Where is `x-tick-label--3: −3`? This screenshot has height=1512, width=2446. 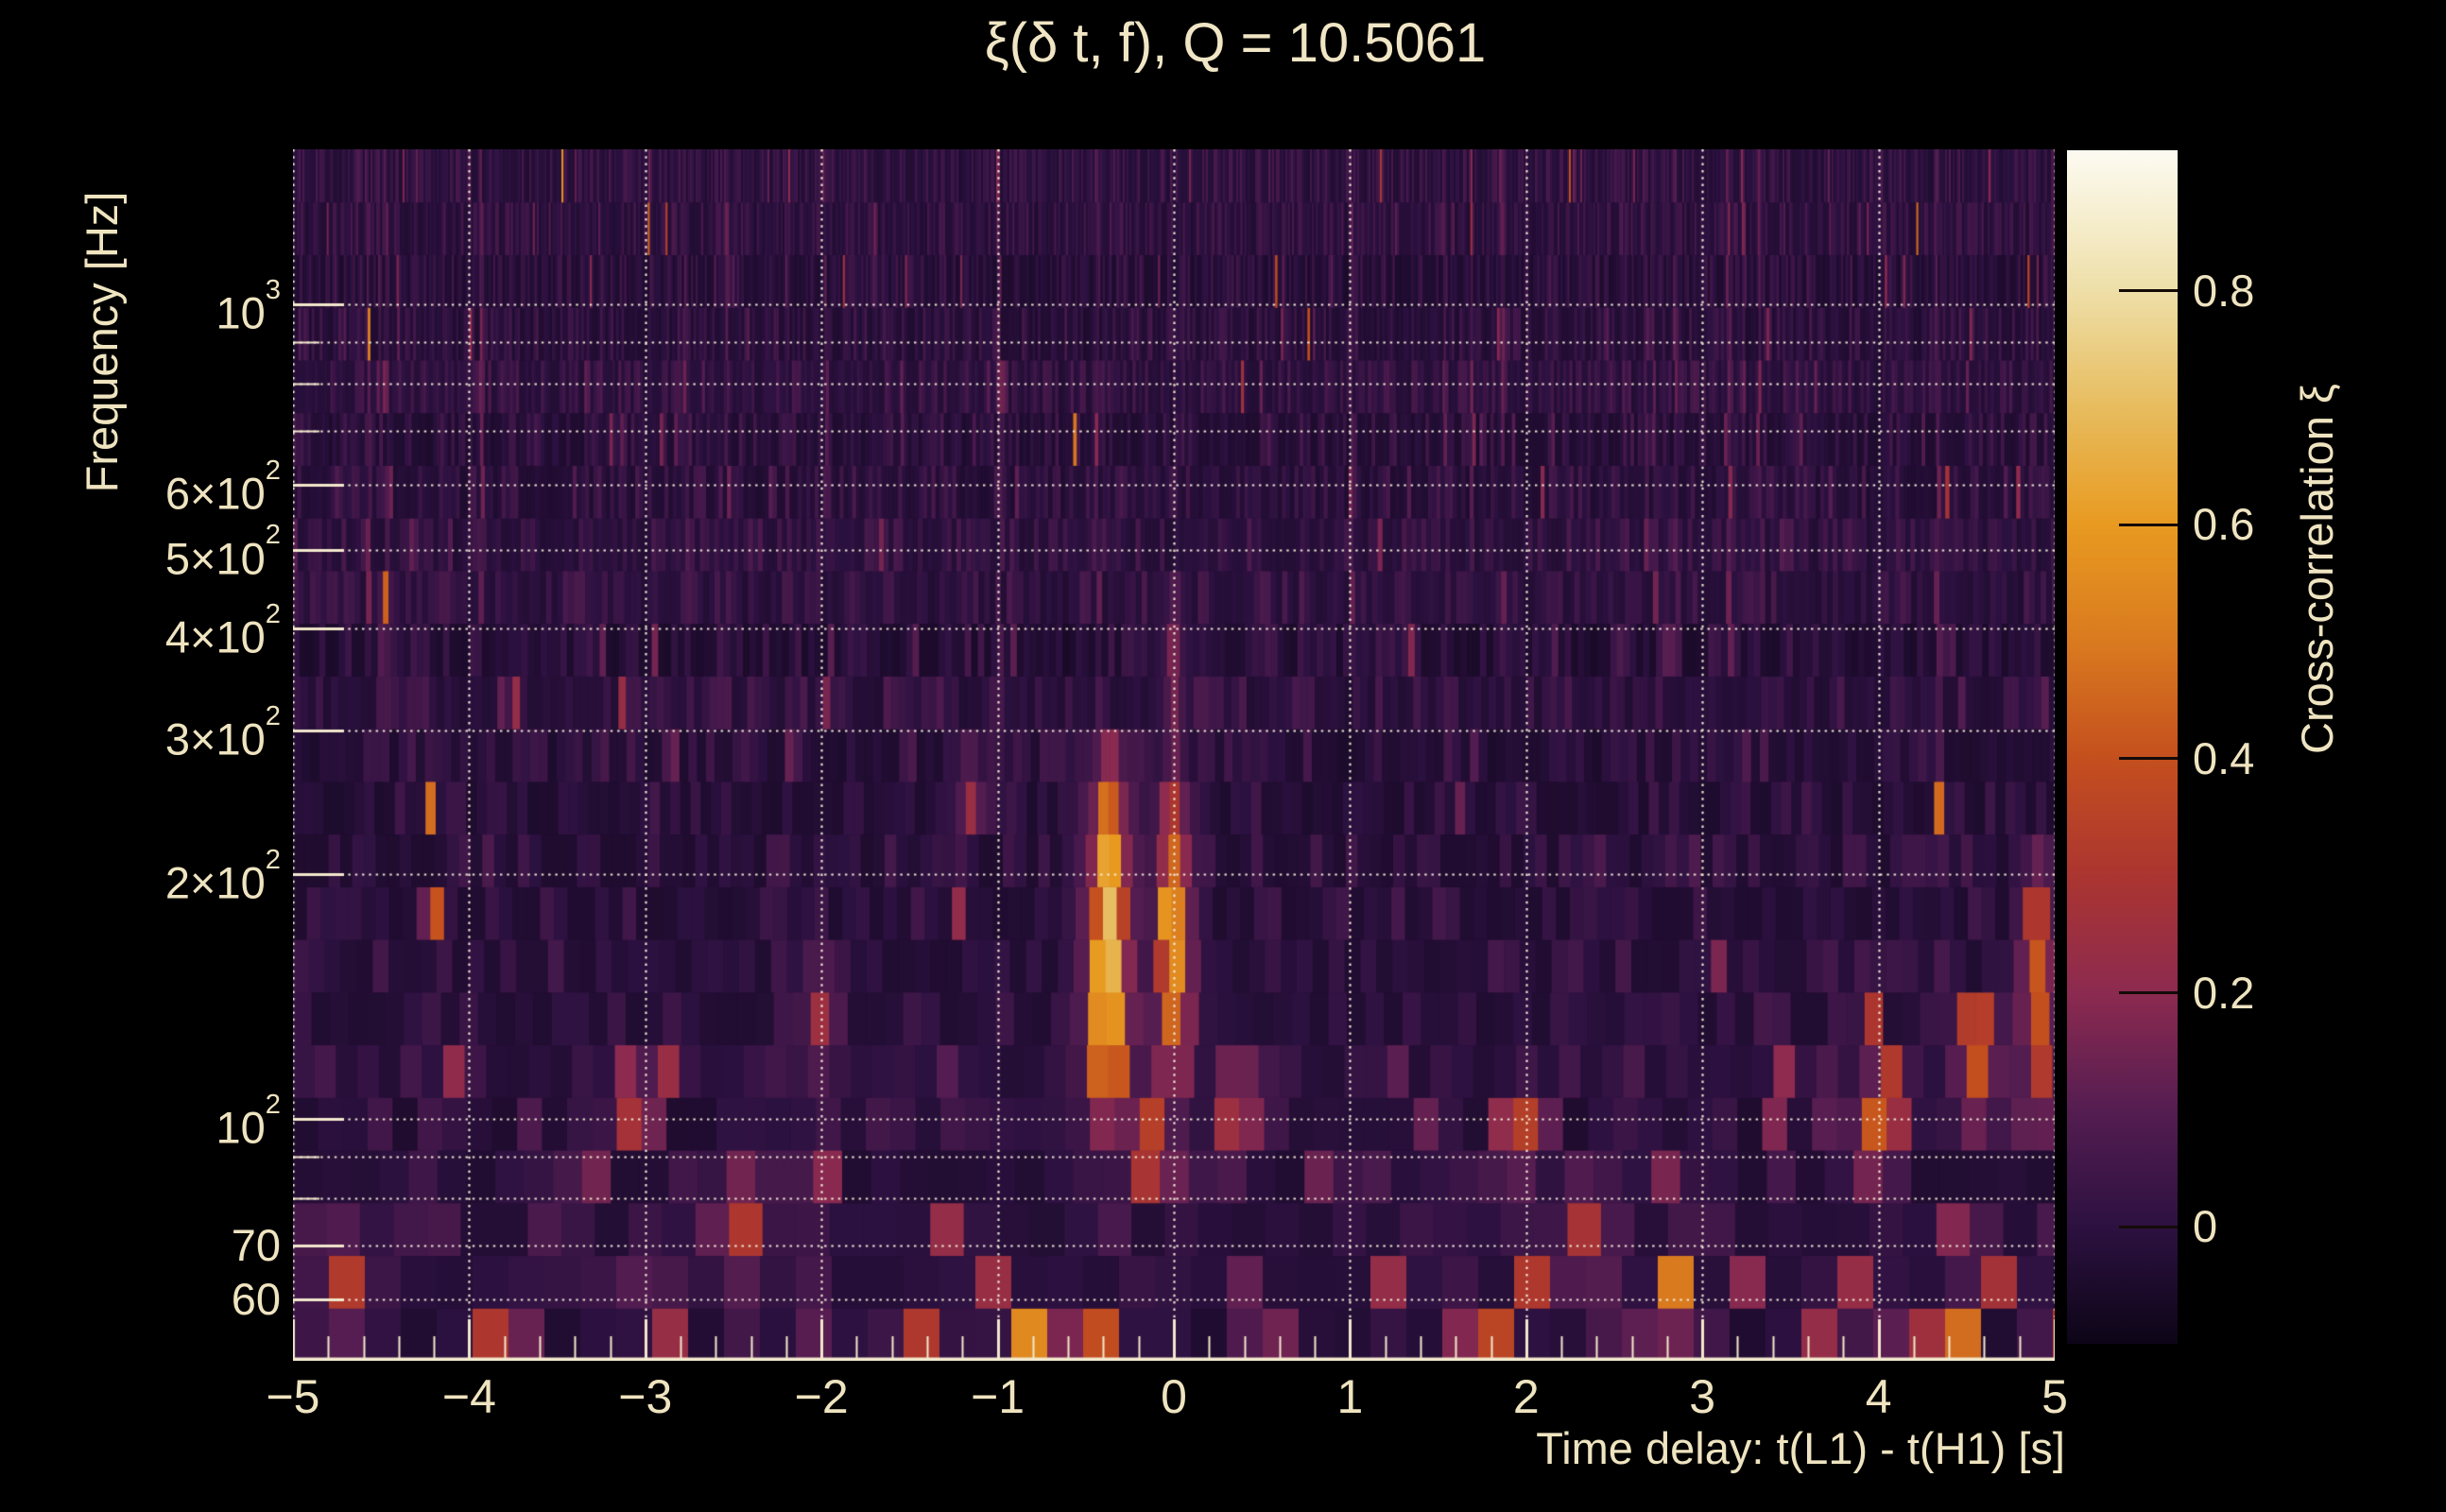
x-tick-label--3: −3 is located at coordinates (645, 1396).